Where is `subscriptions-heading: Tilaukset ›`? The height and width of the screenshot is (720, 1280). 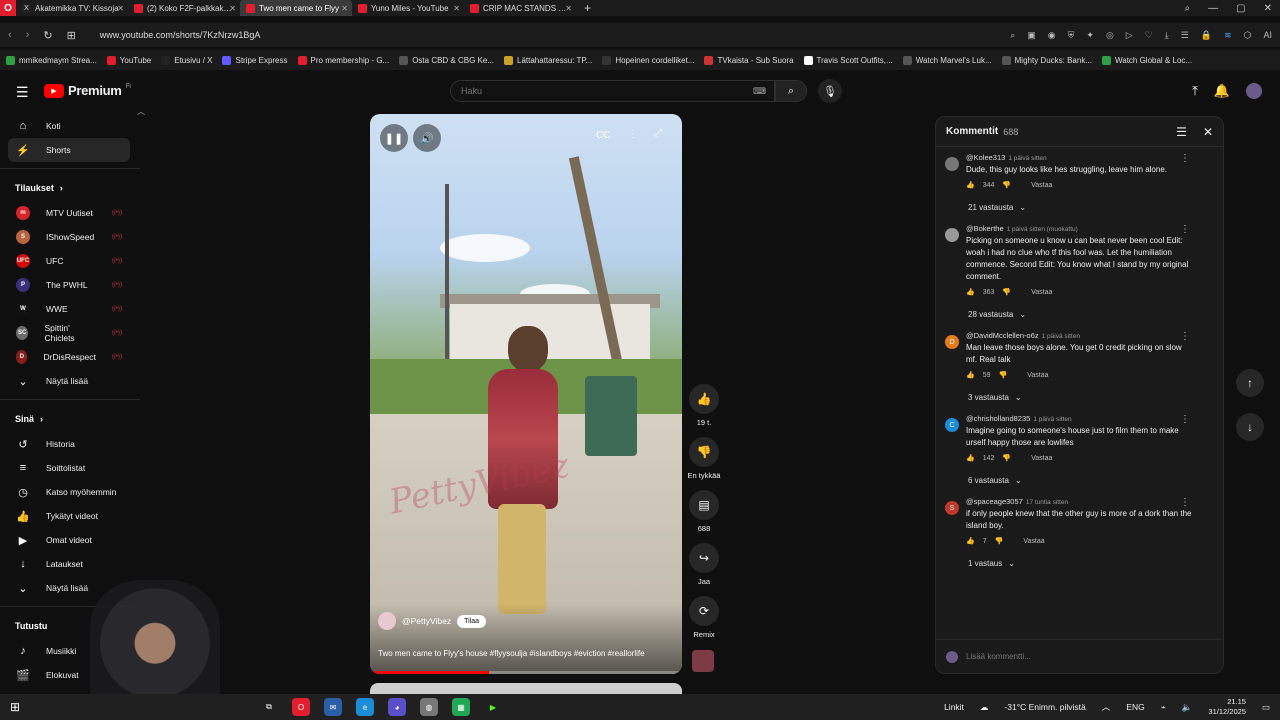 subscriptions-heading: Tilaukset › is located at coordinates (70, 188).